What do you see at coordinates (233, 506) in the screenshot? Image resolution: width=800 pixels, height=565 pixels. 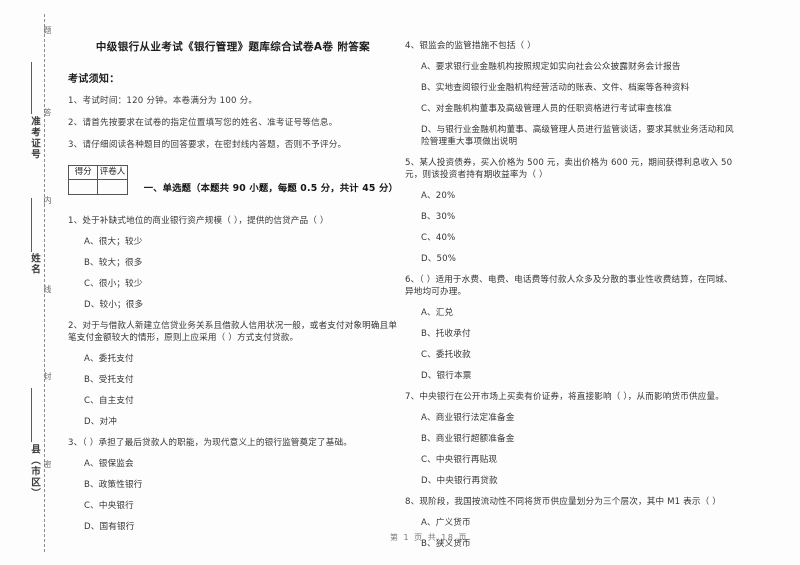 I see `question-option: C、中央银行` at bounding box center [233, 506].